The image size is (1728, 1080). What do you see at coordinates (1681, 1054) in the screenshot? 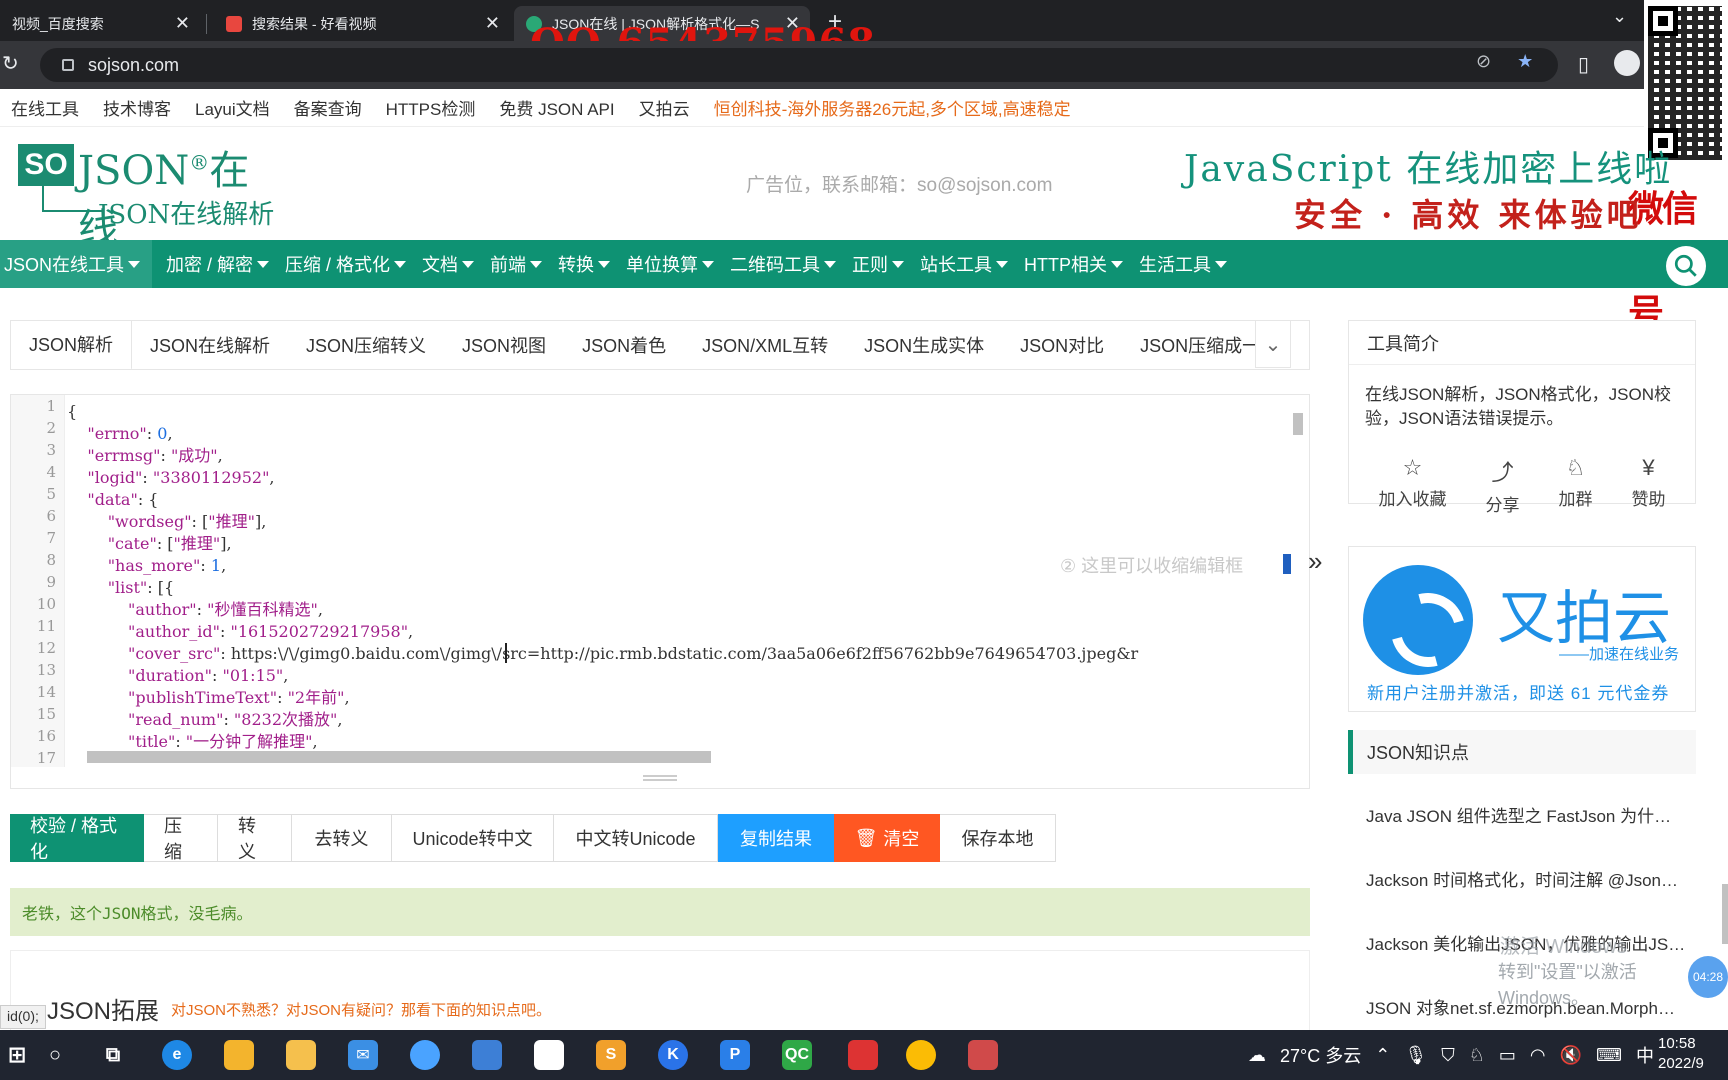
I see `clock: 10:58 2022/9` at bounding box center [1681, 1054].